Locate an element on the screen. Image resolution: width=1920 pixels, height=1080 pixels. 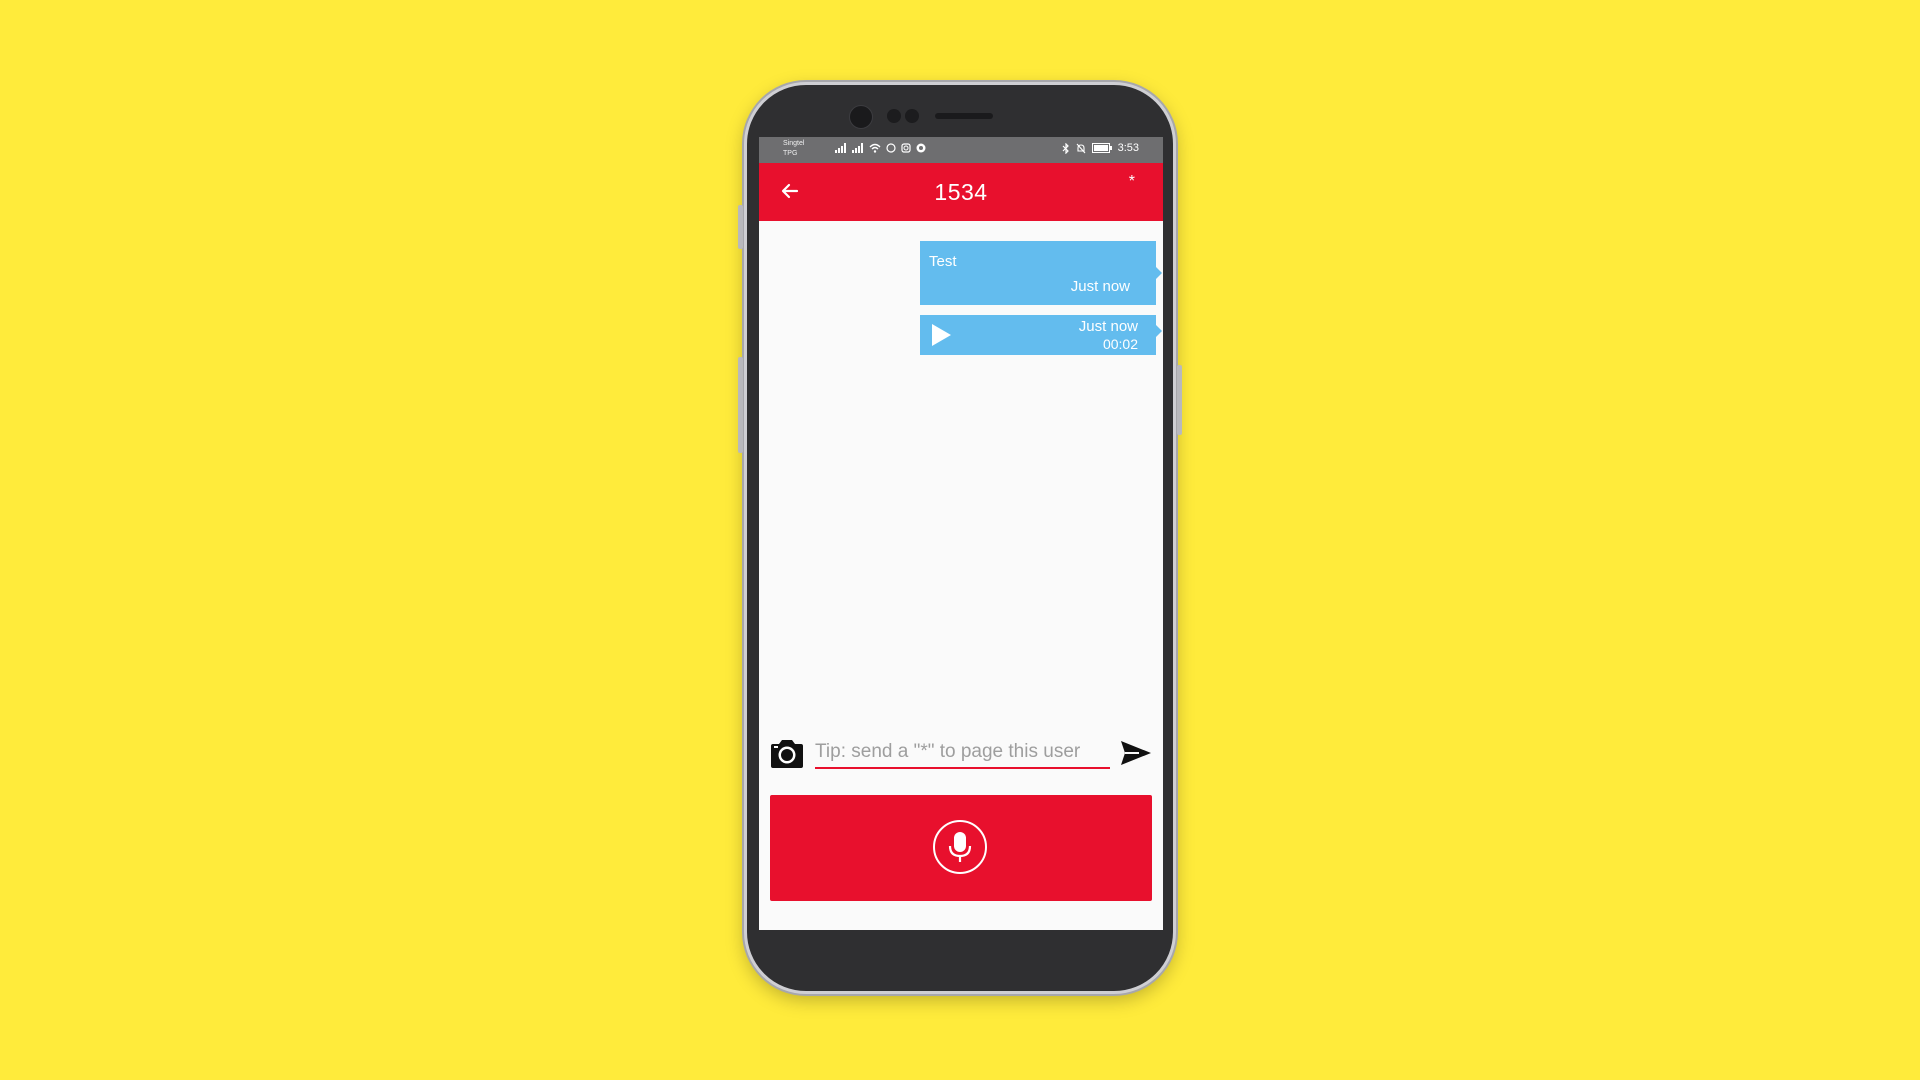
front-camera is located at coordinates (861, 117).